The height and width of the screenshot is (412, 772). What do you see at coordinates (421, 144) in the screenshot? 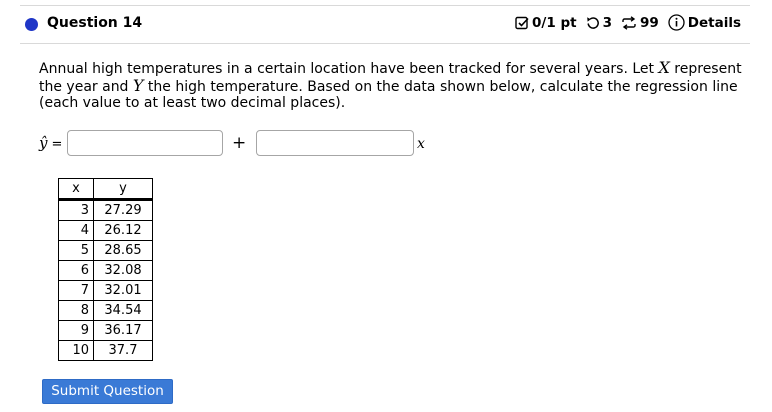
I see `x-variable: x` at bounding box center [421, 144].